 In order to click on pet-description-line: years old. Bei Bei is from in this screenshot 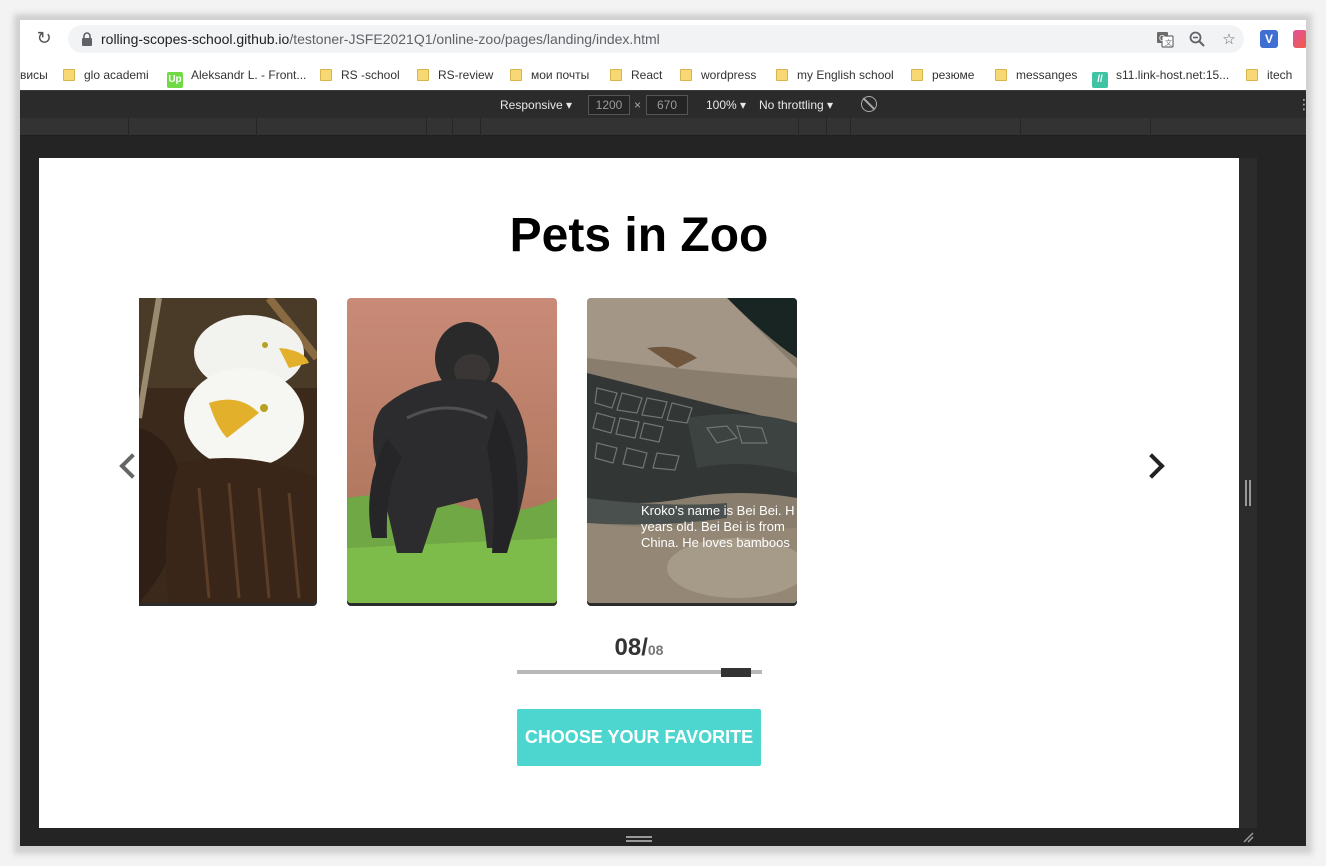, I will do `click(713, 526)`.